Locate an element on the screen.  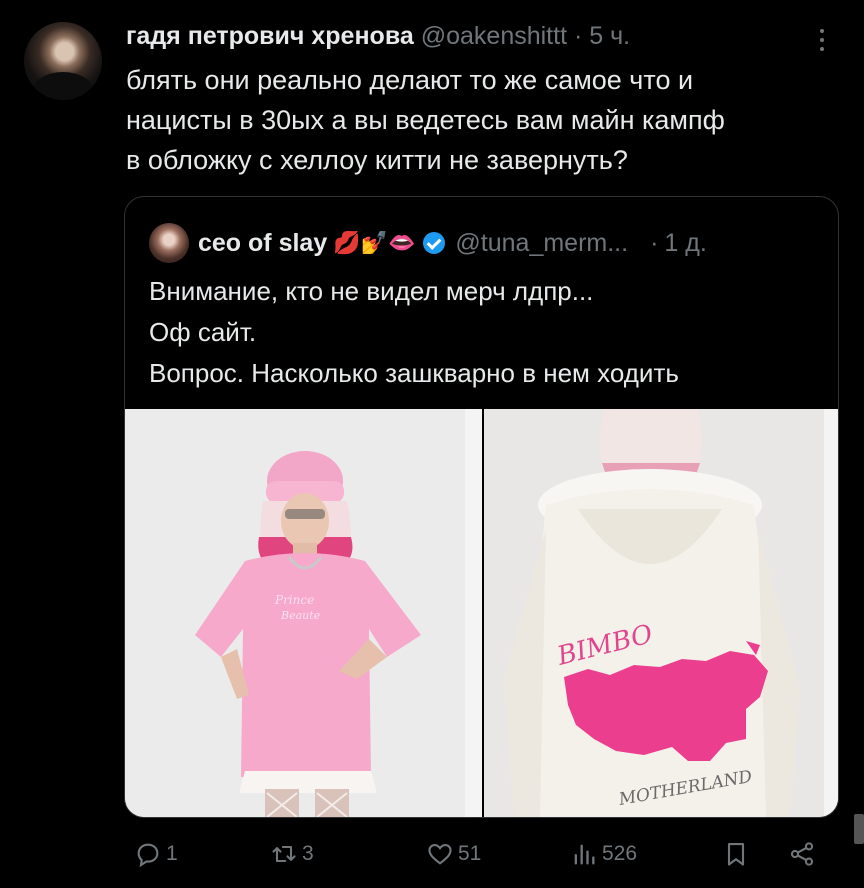
svg-text: Beaute is located at coordinates (300, 615).